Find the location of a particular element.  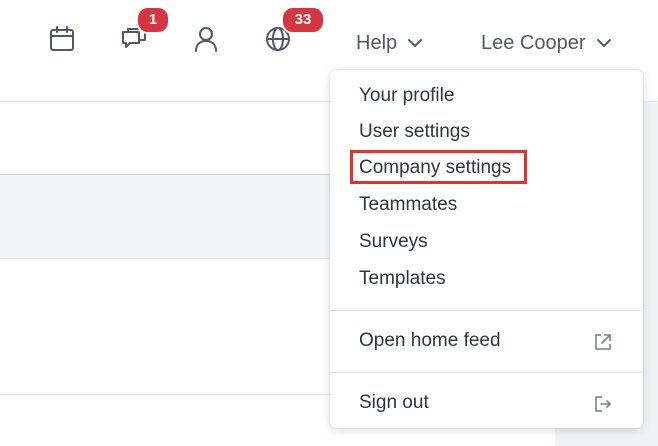

external-link-icon is located at coordinates (603, 342).